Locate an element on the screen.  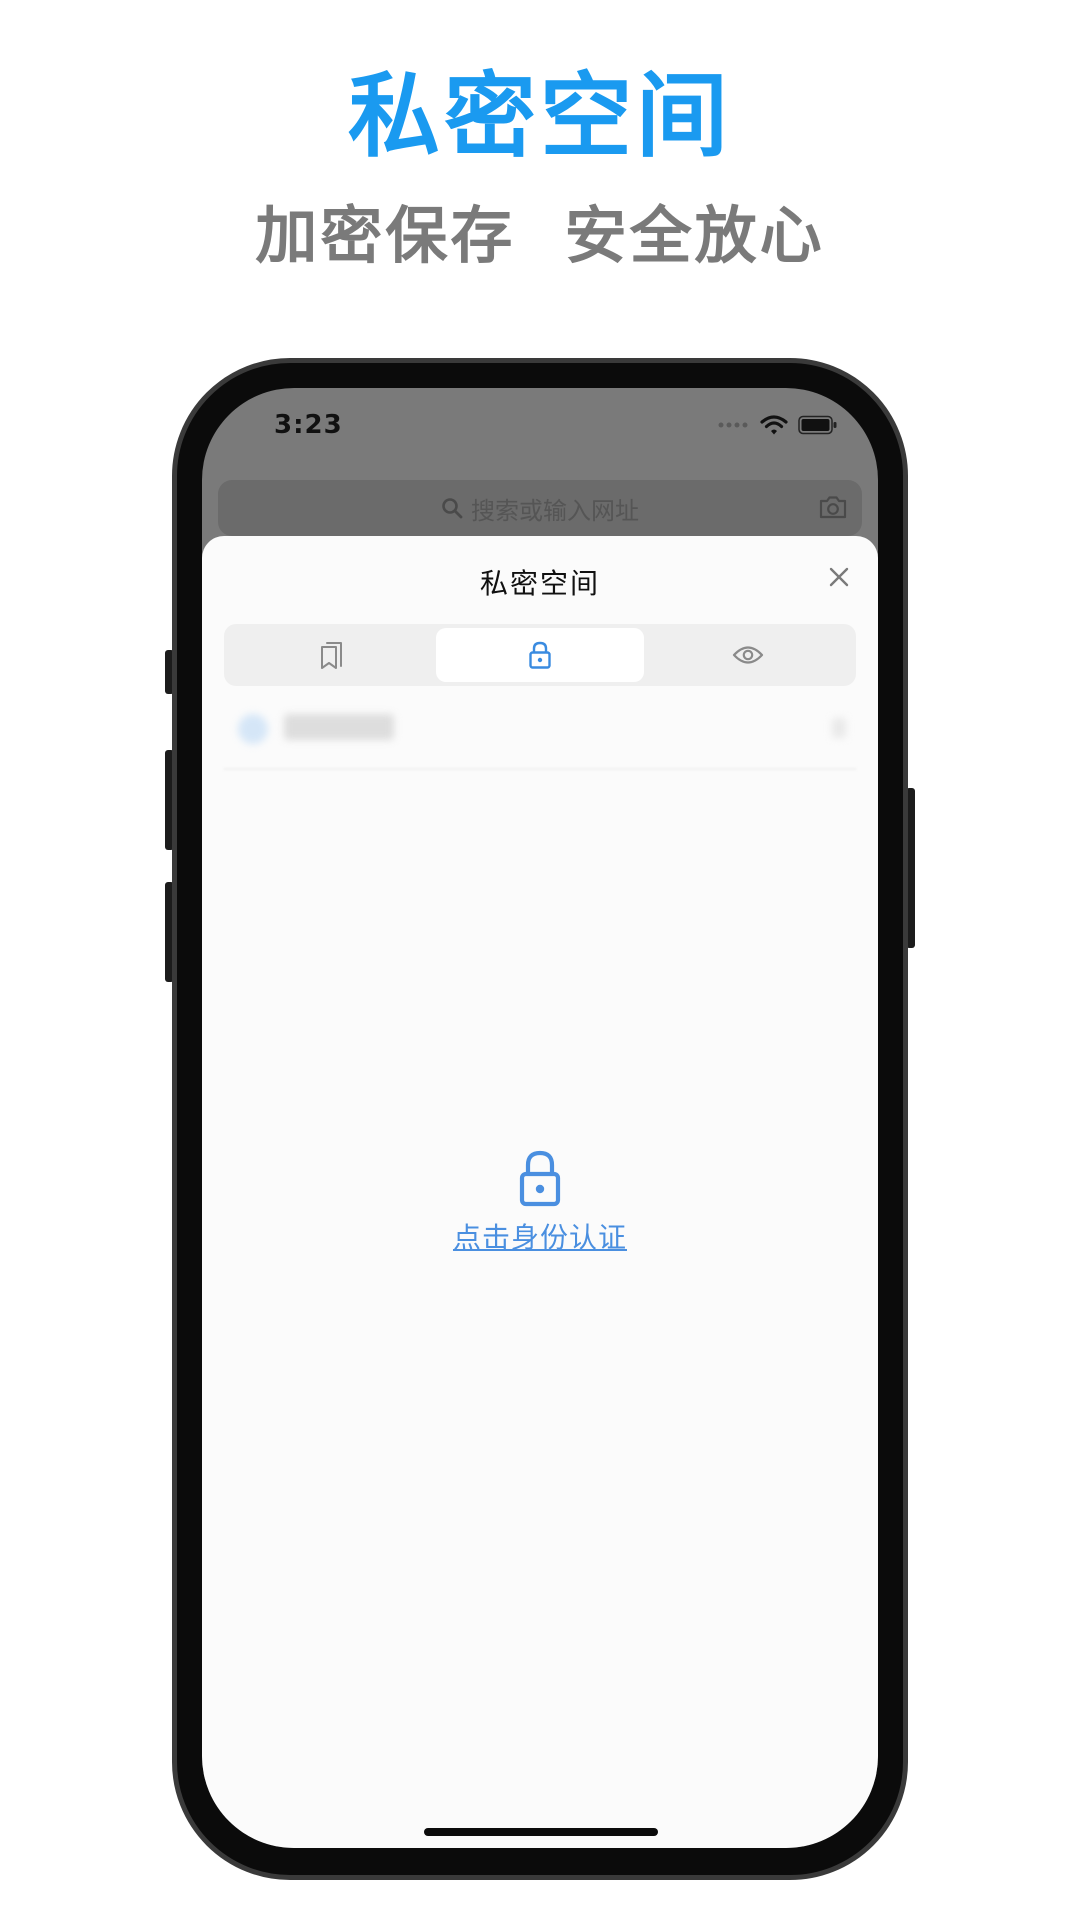
status-time: 3:23 is located at coordinates (308, 425).